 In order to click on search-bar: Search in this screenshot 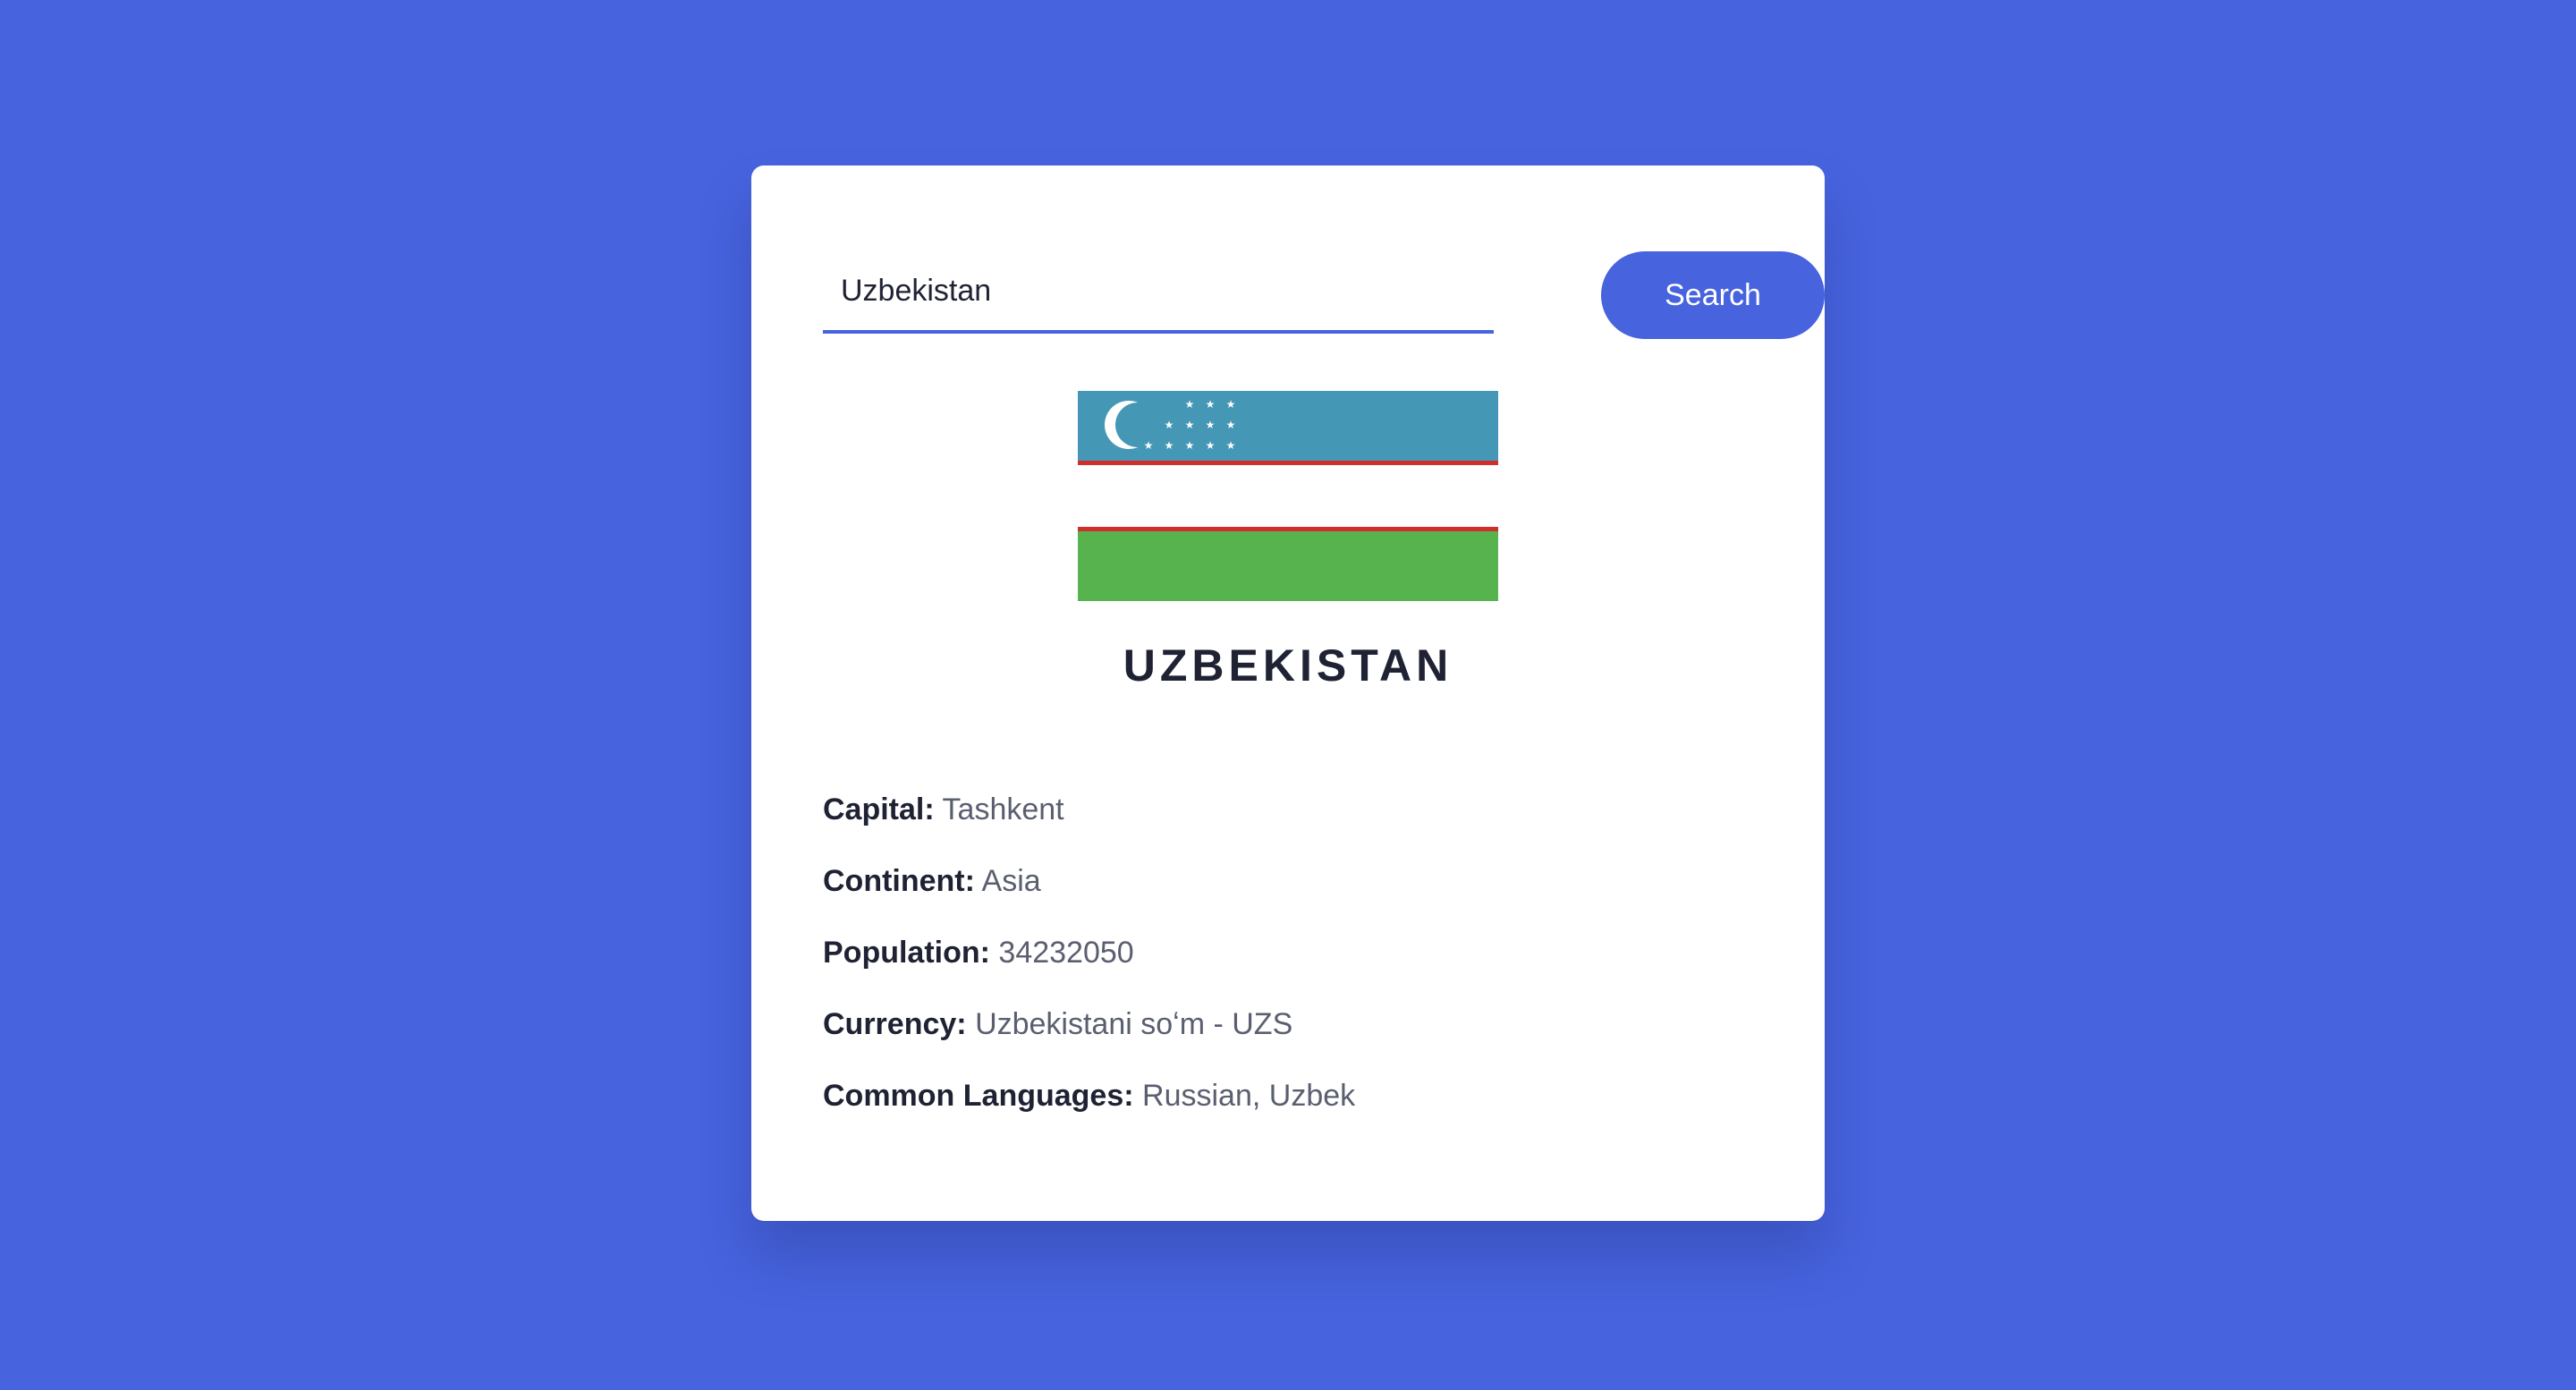, I will do `click(1324, 296)`.